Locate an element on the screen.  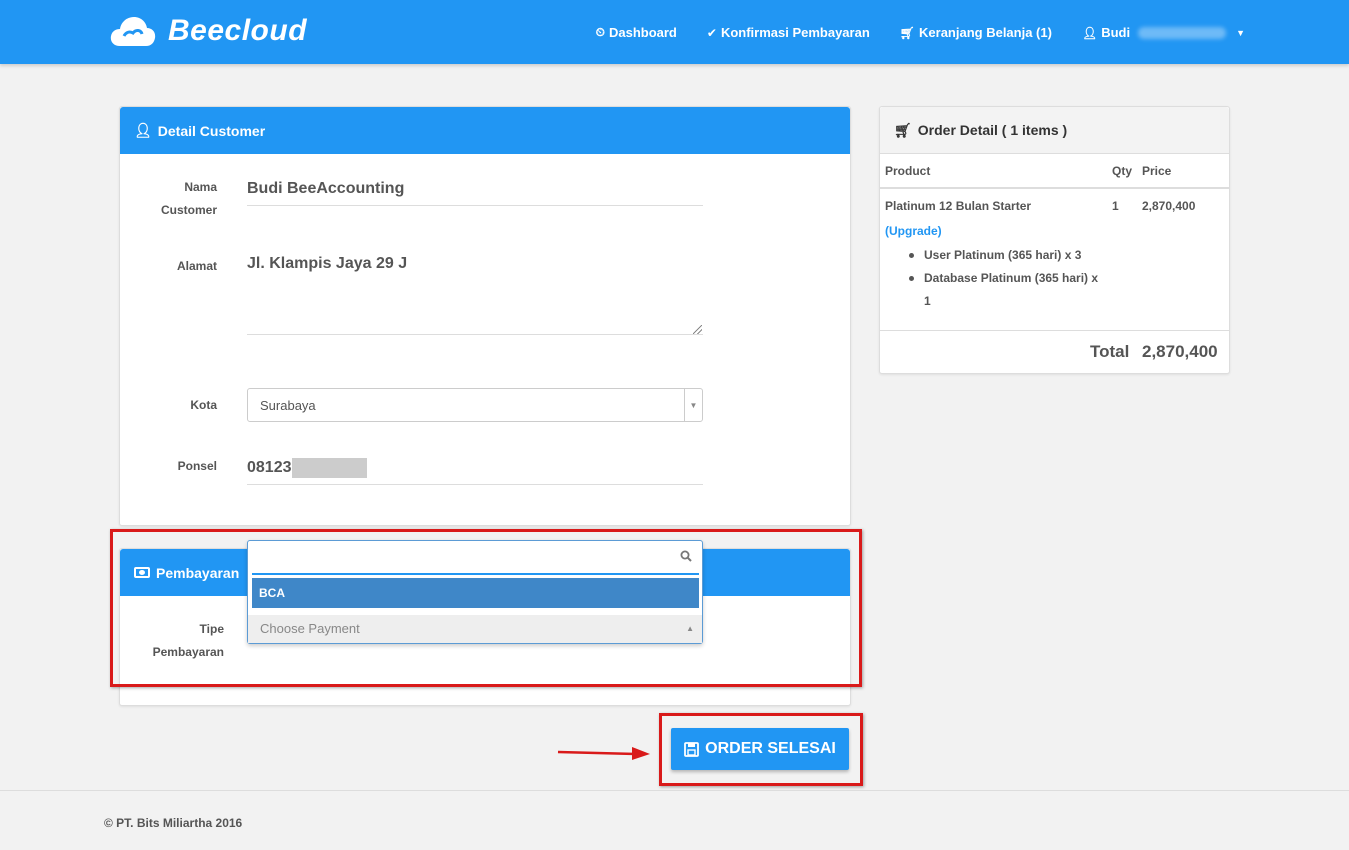
brand: Beecloud is located at coordinates (208, 31).